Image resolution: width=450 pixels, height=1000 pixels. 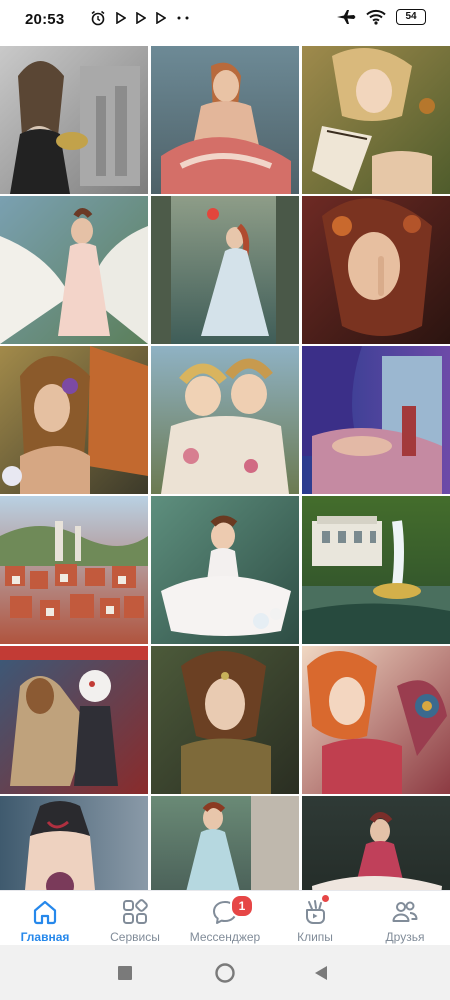 I want to click on clips-icon, so click(x=315, y=912).